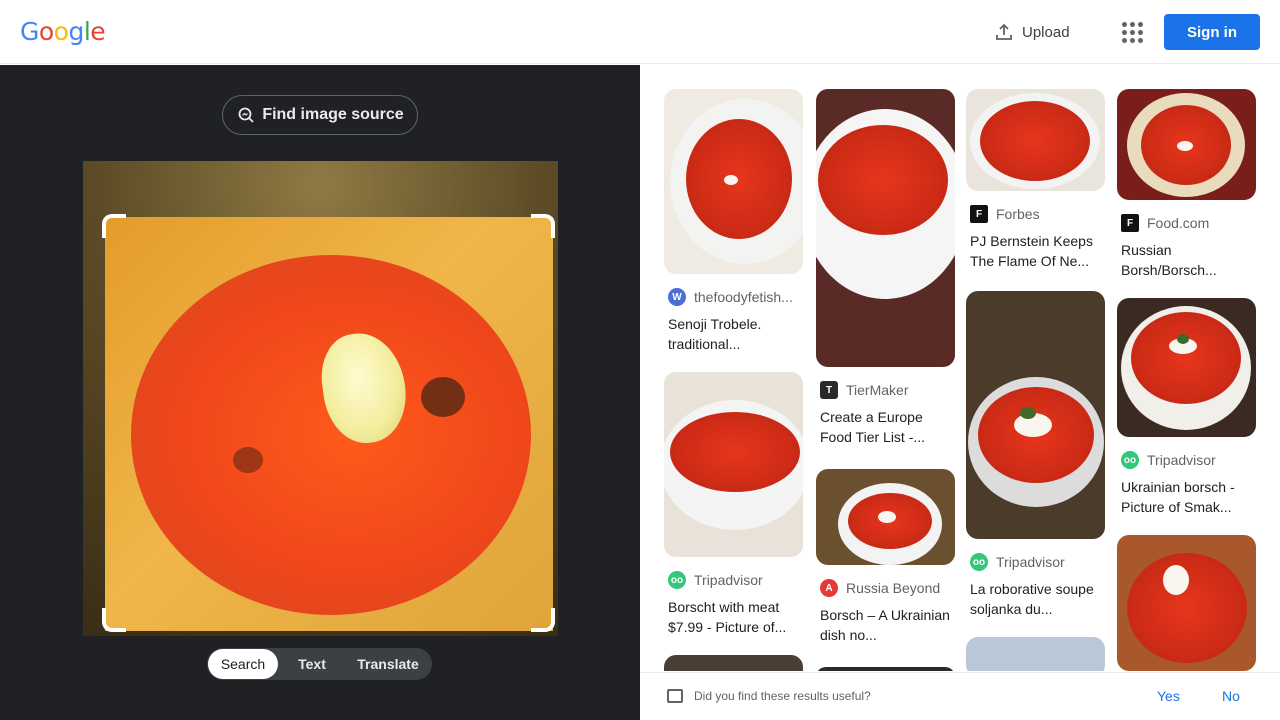  I want to click on result-source: A Russia Beyond, so click(889, 588).